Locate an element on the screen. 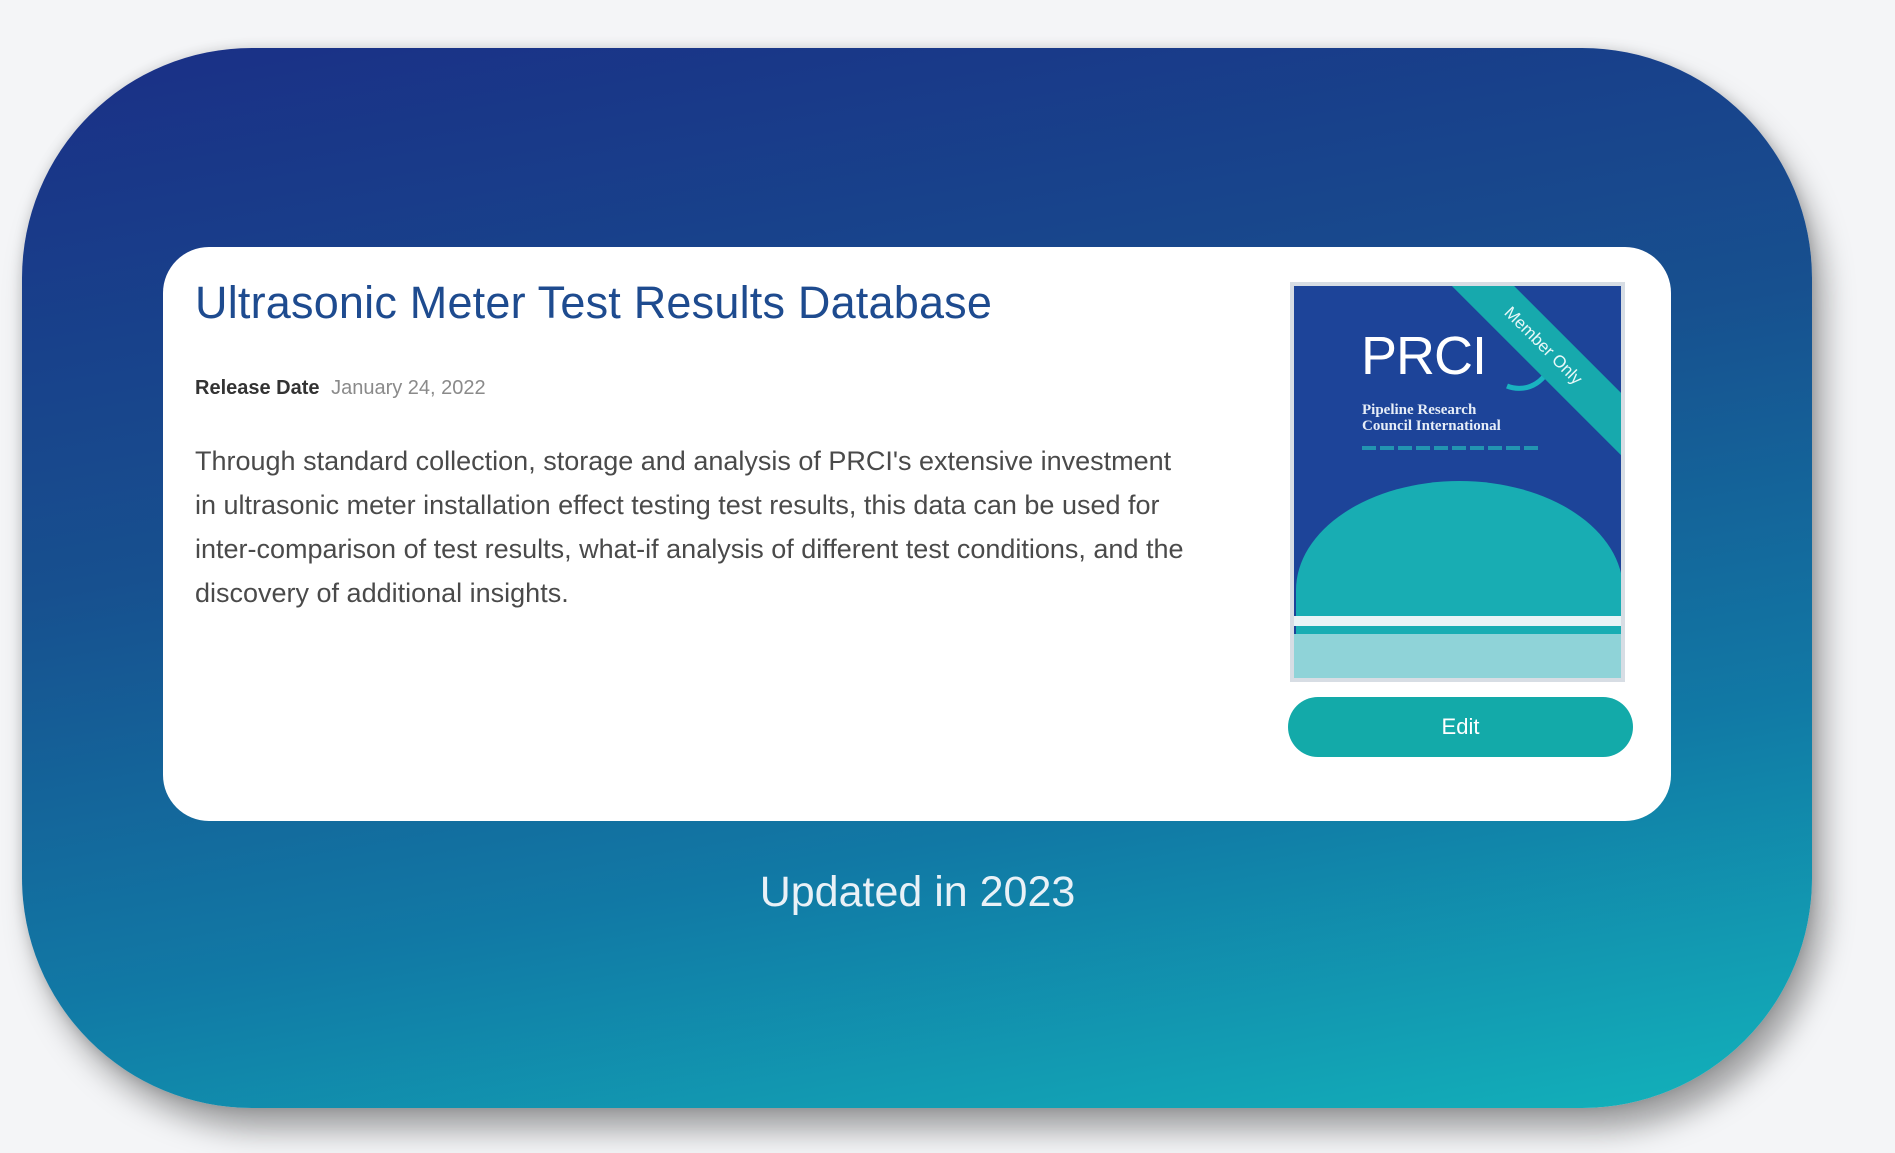 This screenshot has height=1153, width=1895. resource-title: Ultrasonic Meter Test Results Database is located at coordinates (593, 303).